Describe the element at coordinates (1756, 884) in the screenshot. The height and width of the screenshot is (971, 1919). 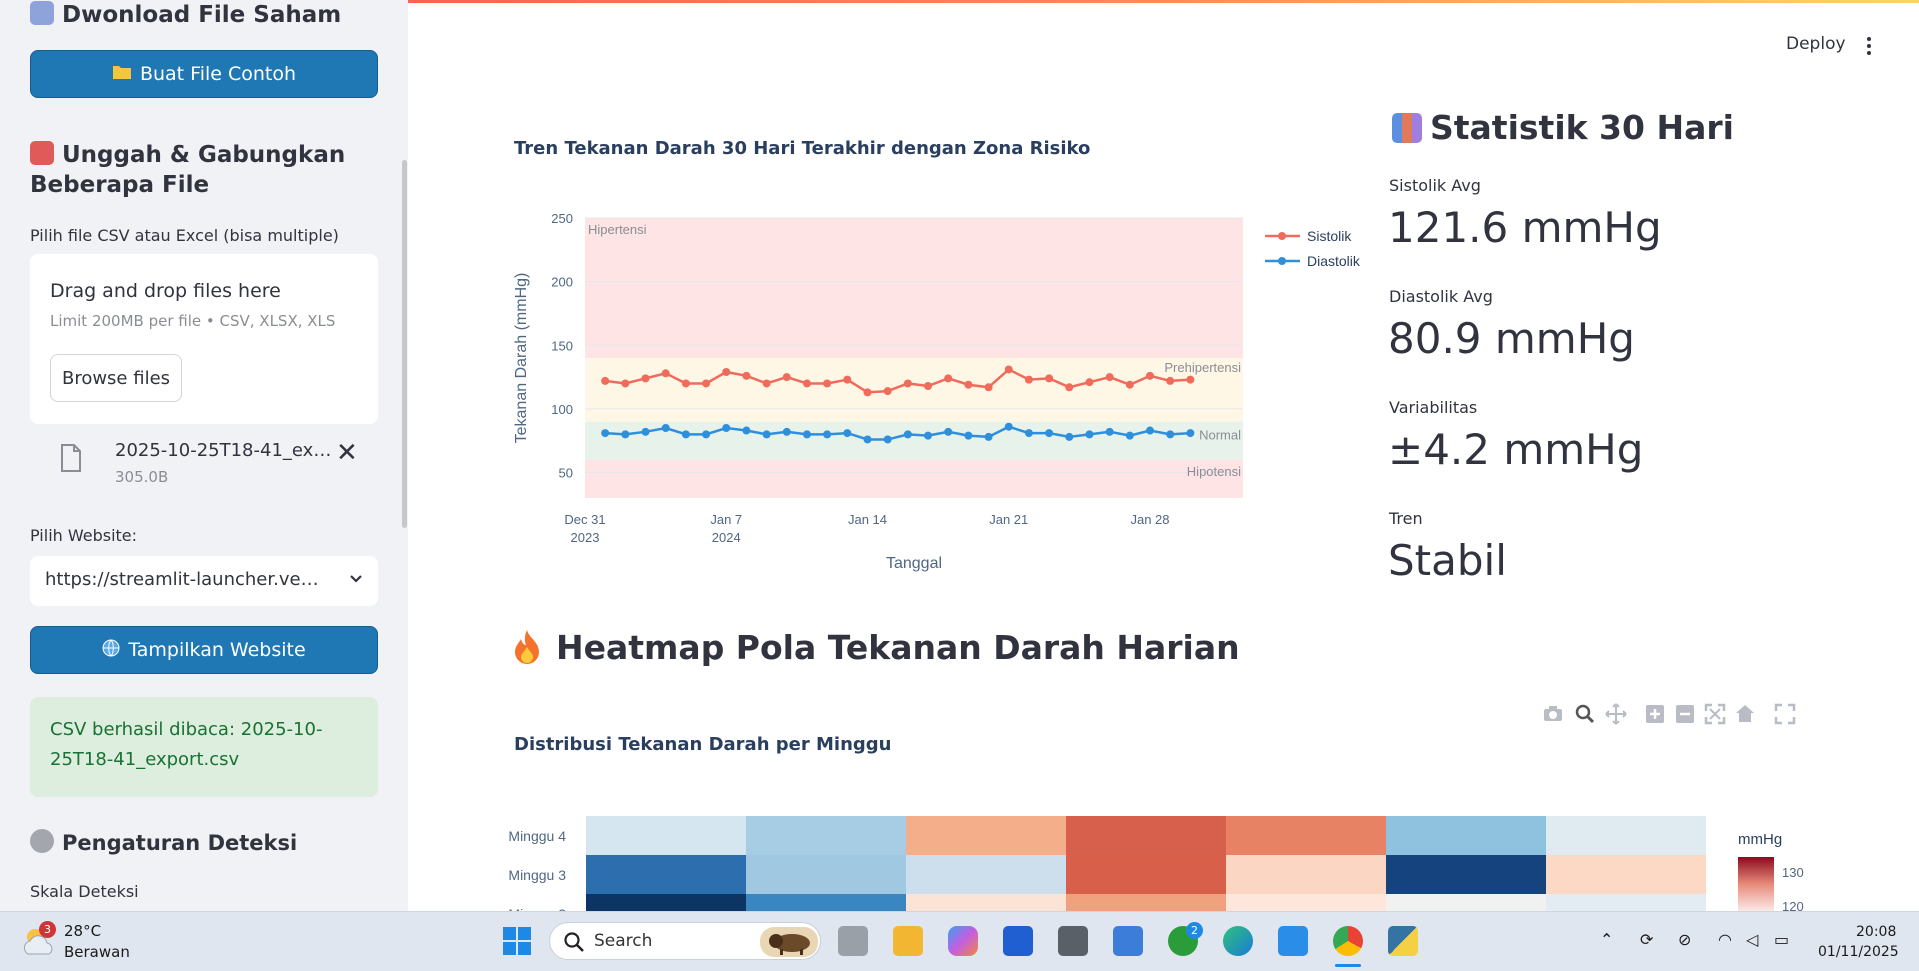
I see `colorbar` at that location.